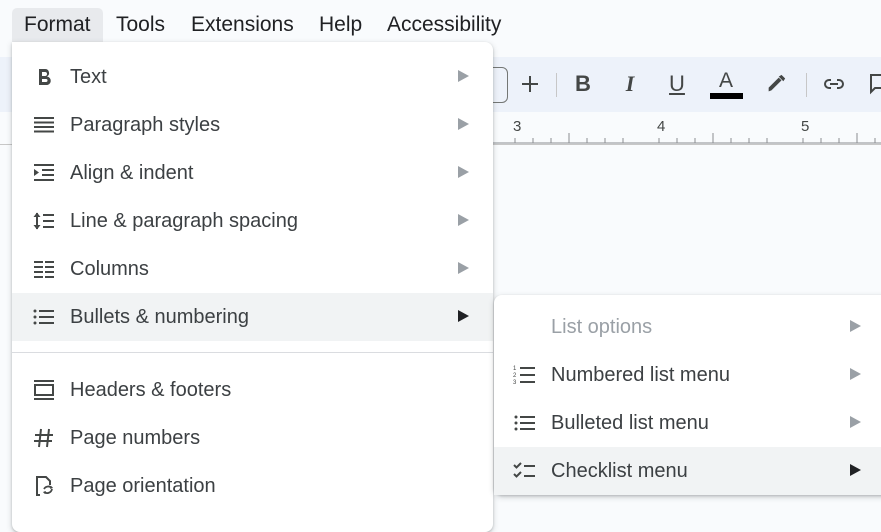 This screenshot has height=532, width=881. I want to click on menu-item-align-indent: Align & indent, so click(252, 173).